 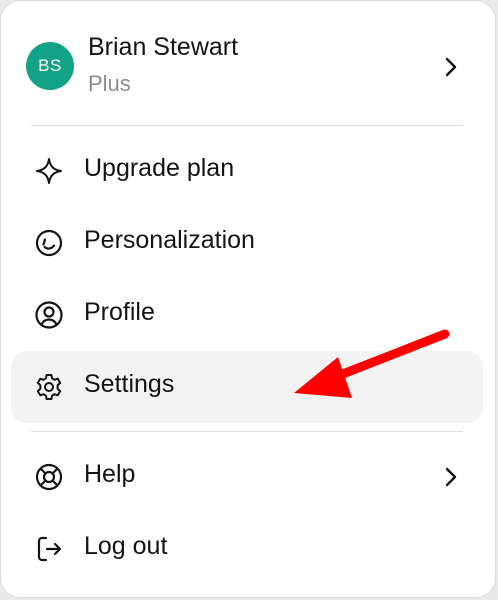 I want to click on sparkle-icon, so click(x=49, y=171).